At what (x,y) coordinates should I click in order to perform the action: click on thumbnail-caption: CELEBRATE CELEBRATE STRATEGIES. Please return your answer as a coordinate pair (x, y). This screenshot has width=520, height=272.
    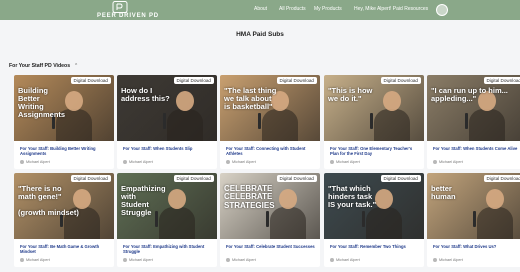
    Looking at the image, I should click on (249, 197).